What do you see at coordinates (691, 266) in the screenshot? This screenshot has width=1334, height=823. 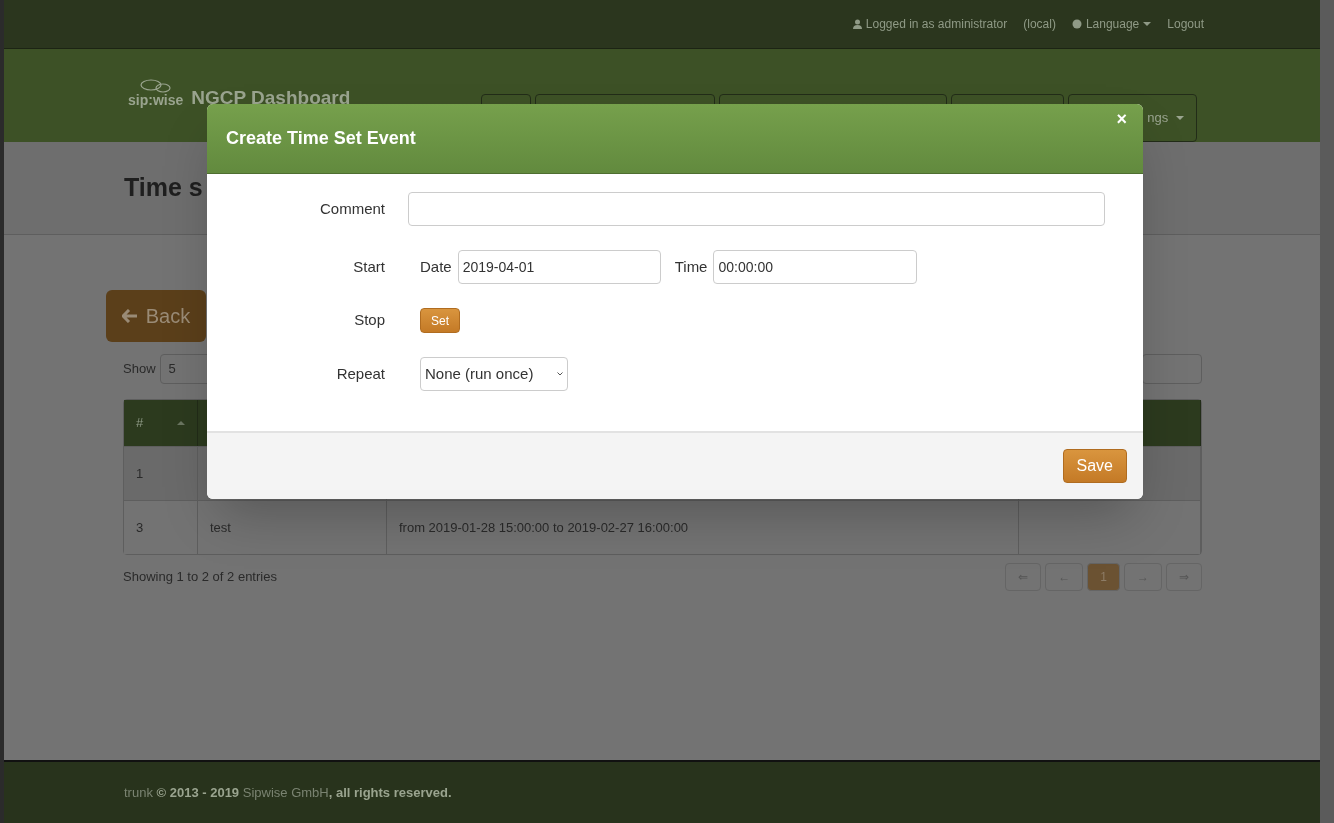 I see `time-label: Time` at bounding box center [691, 266].